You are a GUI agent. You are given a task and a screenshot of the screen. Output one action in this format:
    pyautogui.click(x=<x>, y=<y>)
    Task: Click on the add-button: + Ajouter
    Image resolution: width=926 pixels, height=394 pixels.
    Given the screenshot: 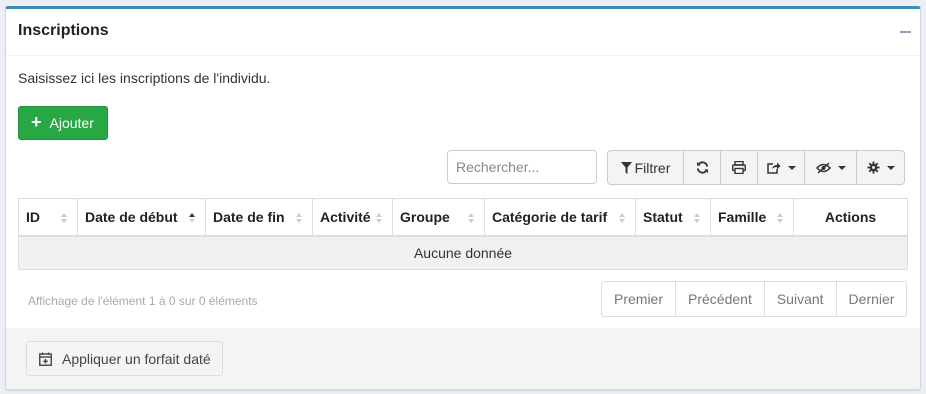 What is the action you would take?
    pyautogui.click(x=63, y=123)
    